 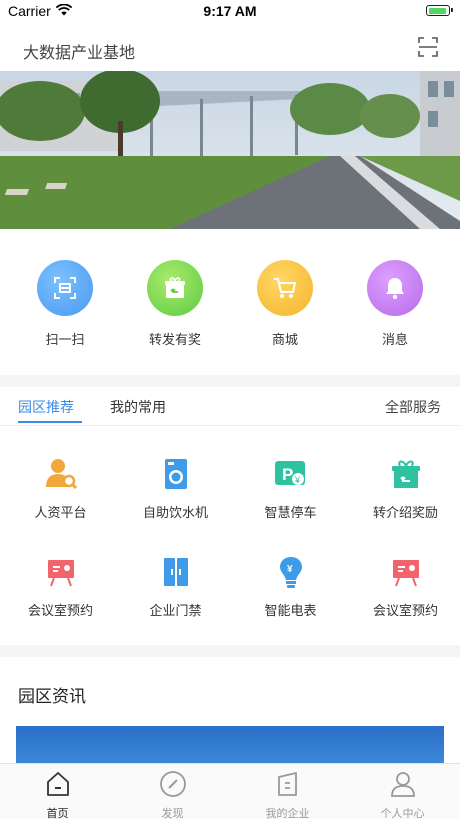 I want to click on quick-label: 扫一扫, so click(x=65, y=340).